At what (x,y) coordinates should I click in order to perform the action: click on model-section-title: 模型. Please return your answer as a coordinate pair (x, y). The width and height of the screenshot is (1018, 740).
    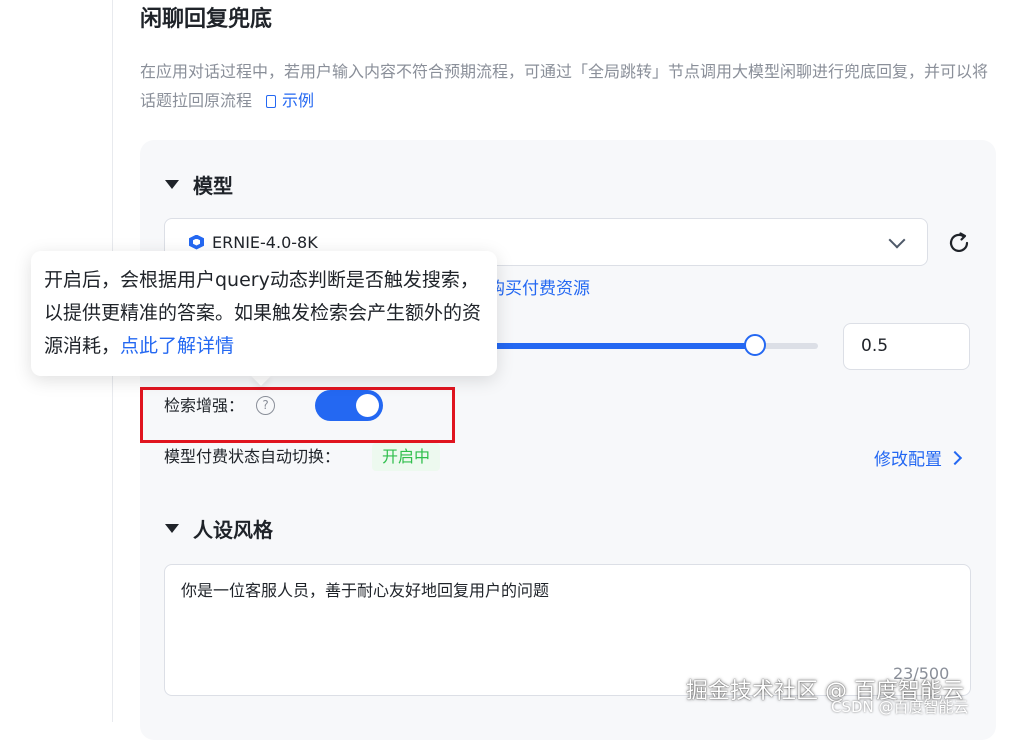
    Looking at the image, I should click on (213, 186).